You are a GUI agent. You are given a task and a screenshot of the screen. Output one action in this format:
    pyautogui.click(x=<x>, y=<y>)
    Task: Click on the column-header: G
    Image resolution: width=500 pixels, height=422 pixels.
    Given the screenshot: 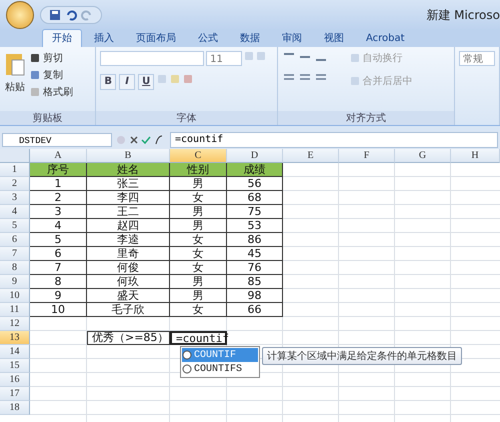 What is the action you would take?
    pyautogui.click(x=423, y=156)
    